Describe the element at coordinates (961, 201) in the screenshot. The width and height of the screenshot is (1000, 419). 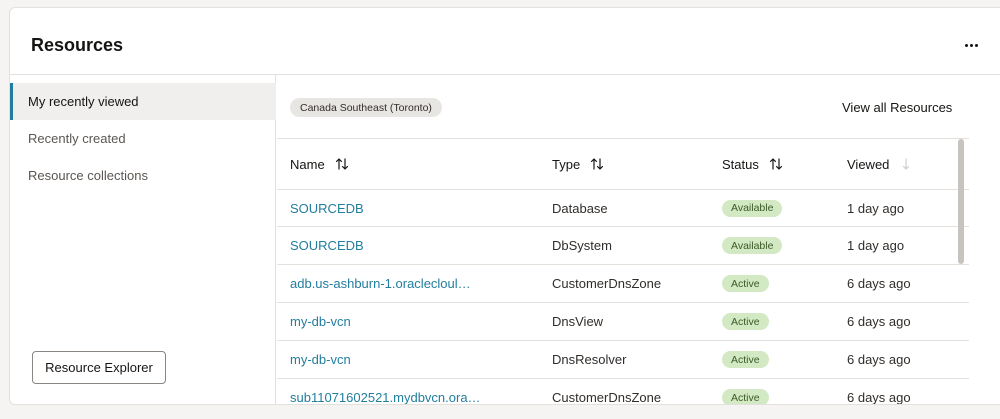
I see `scrollbar-thumb` at that location.